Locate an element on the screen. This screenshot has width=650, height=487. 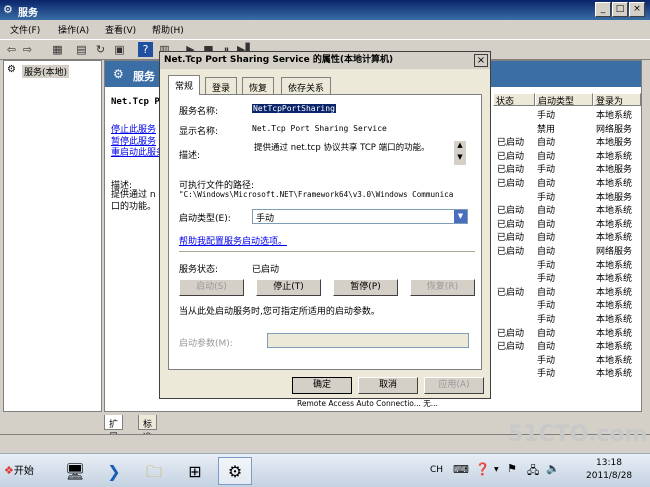
network-icon: ⊞ is located at coordinates (195, 471).